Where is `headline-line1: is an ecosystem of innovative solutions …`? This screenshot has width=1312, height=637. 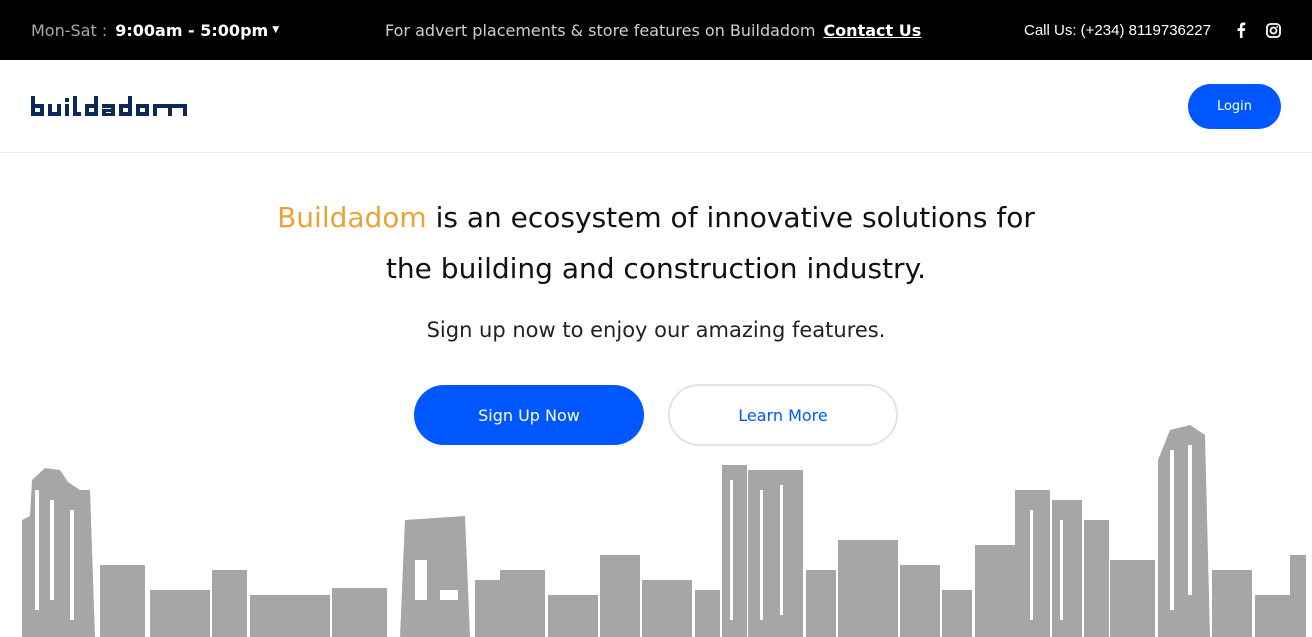
headline-line1: is an ecosystem of innovative solutions … is located at coordinates (735, 217).